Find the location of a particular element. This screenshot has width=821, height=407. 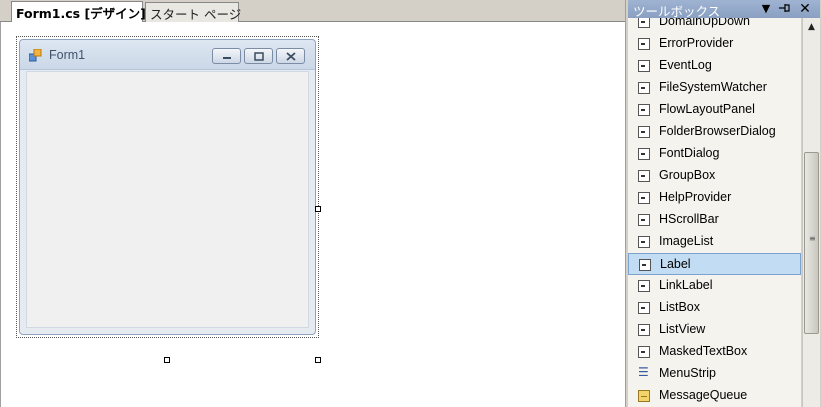

toolbox-item-label: GroupBox is located at coordinates (687, 175).